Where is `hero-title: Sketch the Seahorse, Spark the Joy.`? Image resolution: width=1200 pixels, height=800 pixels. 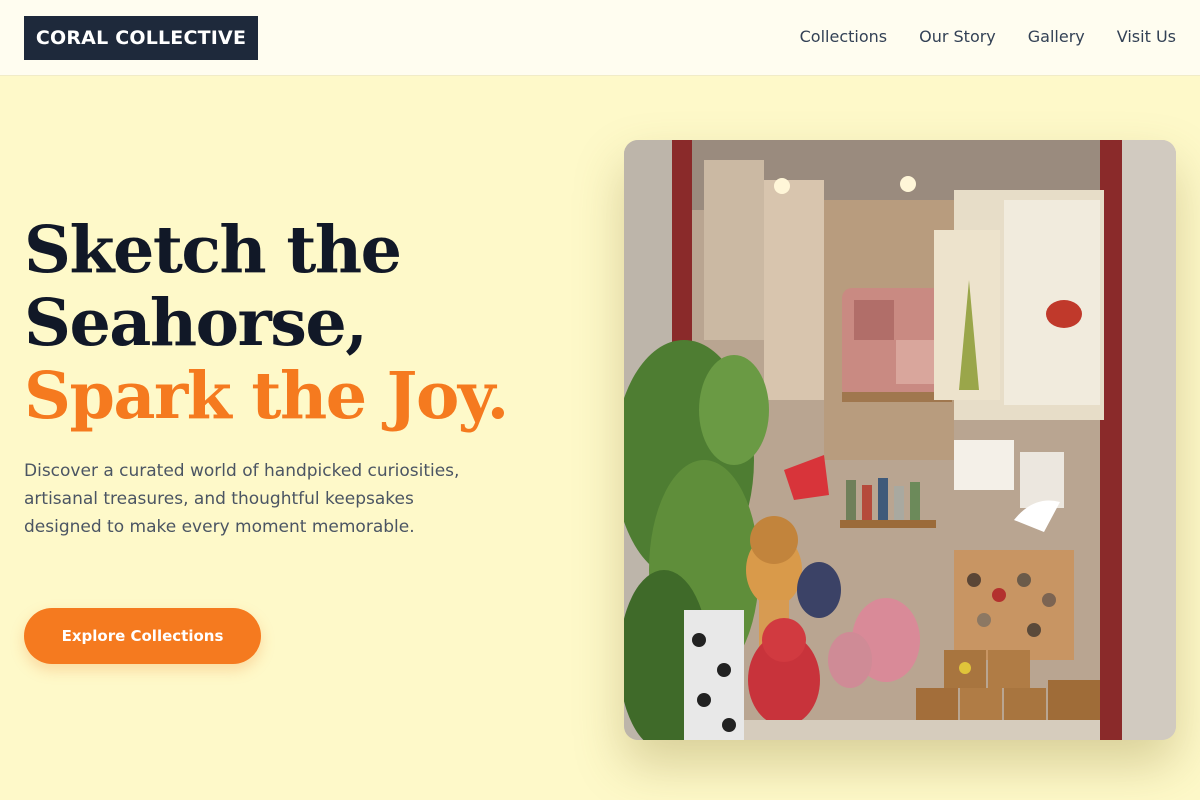 hero-title: Sketch the Seahorse, Spark the Joy. is located at coordinates (294, 323).